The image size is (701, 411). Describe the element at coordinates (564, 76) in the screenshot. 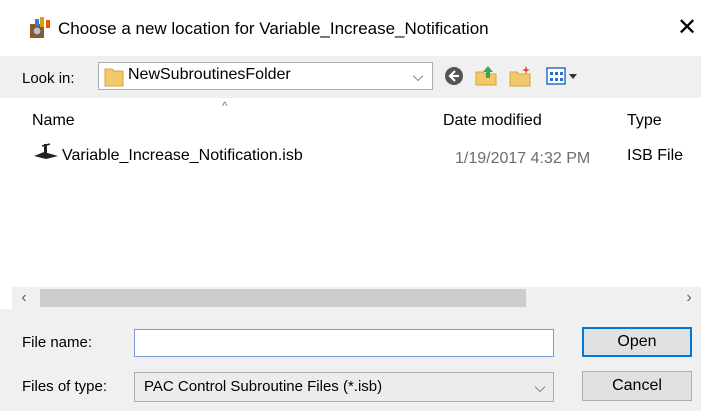

I see `view-menu-icon` at that location.